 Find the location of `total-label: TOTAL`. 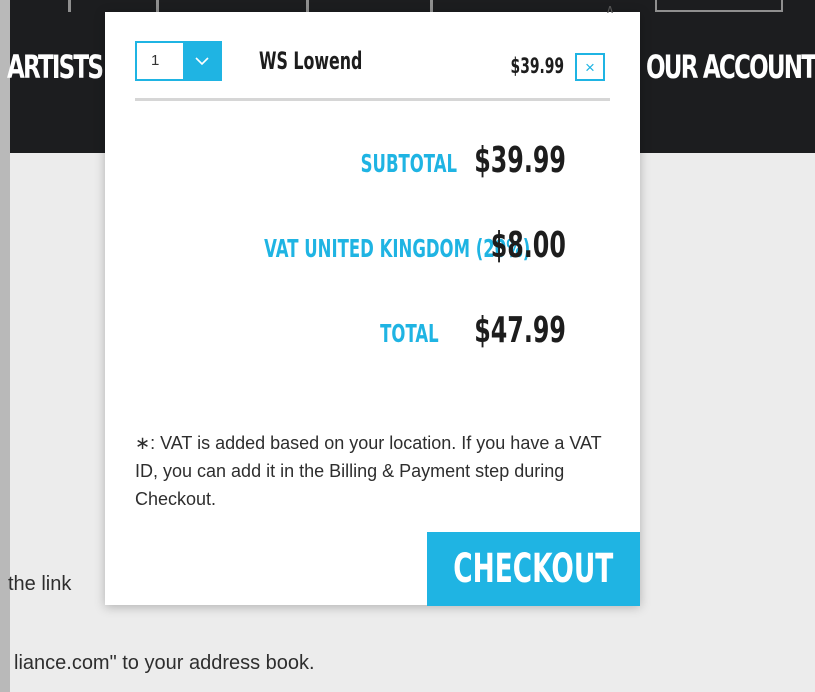

total-label: TOTAL is located at coordinates (410, 333).